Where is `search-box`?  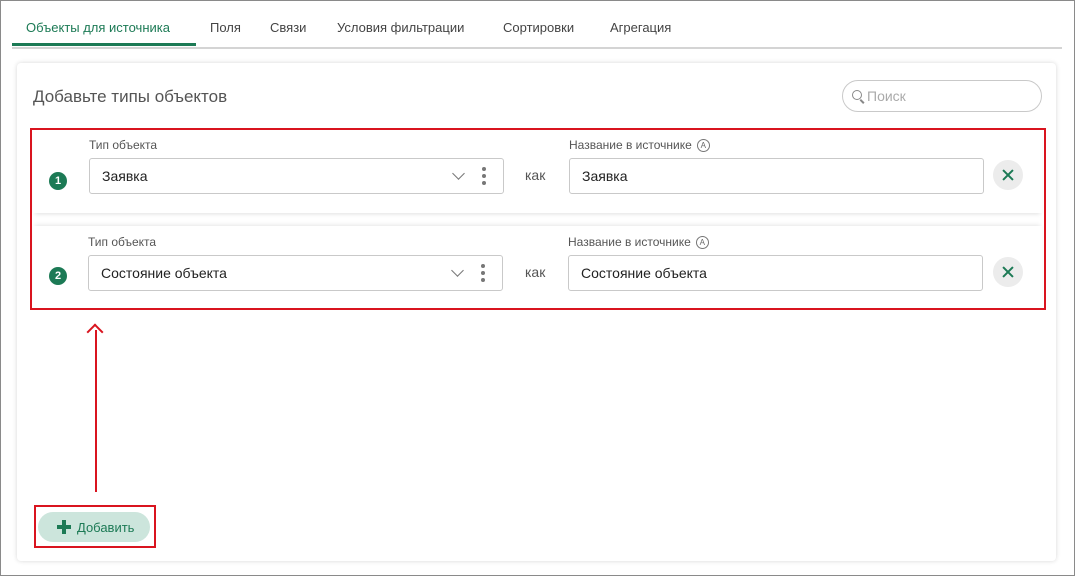
search-box is located at coordinates (942, 96).